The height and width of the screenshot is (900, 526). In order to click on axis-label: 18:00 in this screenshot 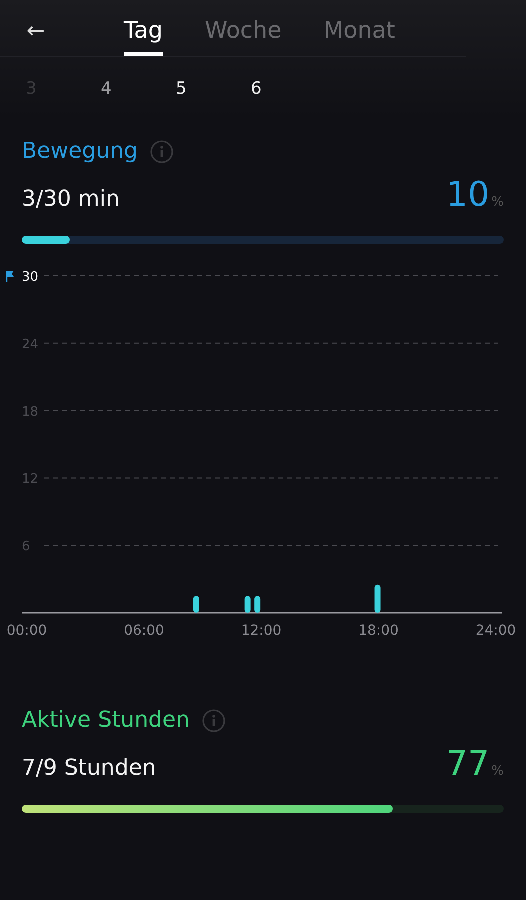, I will do `click(378, 630)`.